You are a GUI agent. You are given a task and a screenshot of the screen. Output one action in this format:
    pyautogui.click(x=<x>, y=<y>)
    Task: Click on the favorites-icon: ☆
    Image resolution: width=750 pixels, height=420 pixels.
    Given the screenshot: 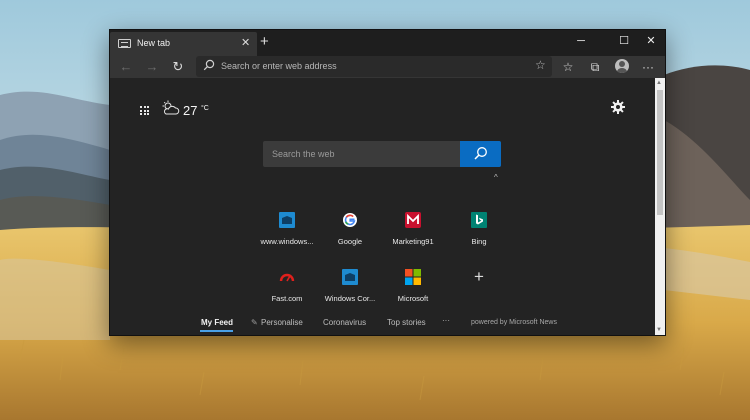 What is the action you would take?
    pyautogui.click(x=568, y=67)
    